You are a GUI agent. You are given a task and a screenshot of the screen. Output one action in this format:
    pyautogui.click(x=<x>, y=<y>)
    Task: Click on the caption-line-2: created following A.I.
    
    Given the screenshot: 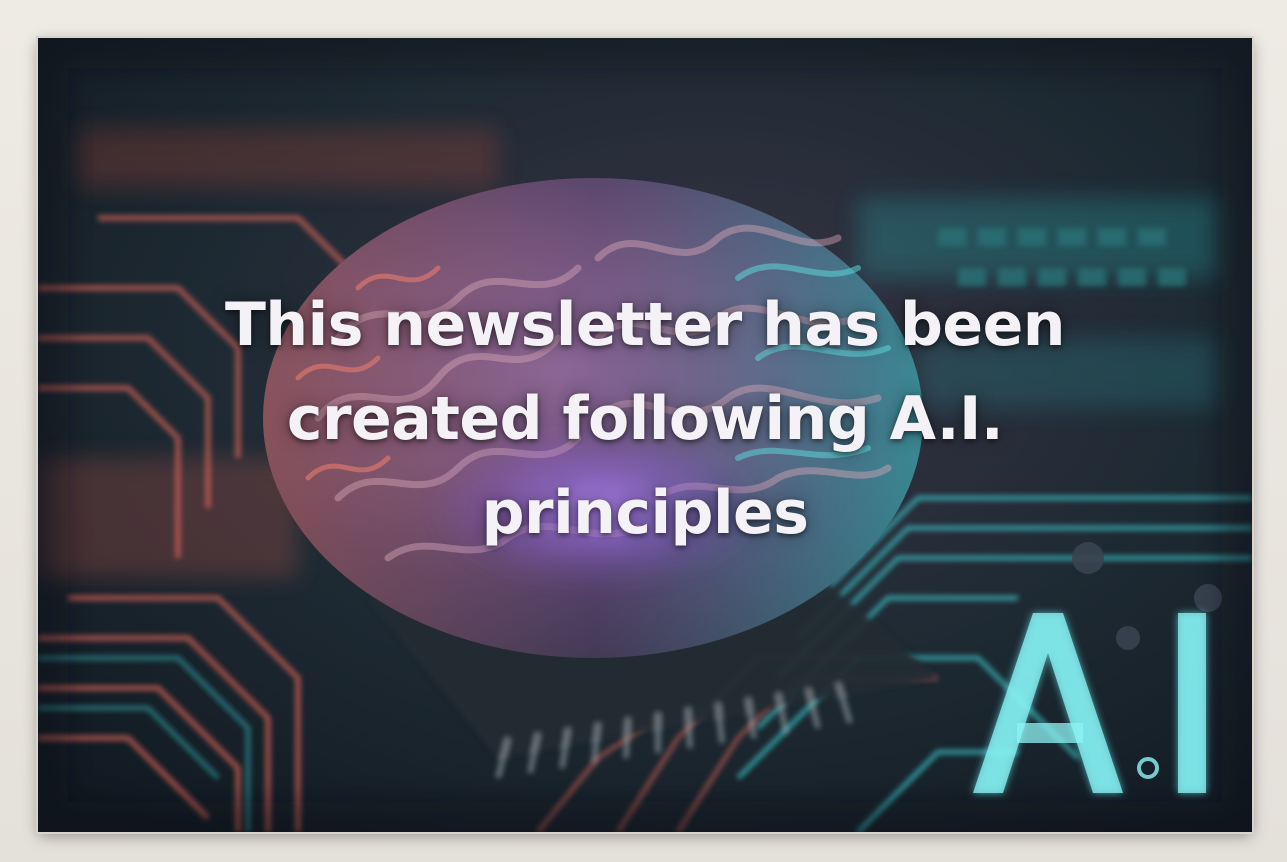 What is the action you would take?
    pyautogui.click(x=645, y=419)
    